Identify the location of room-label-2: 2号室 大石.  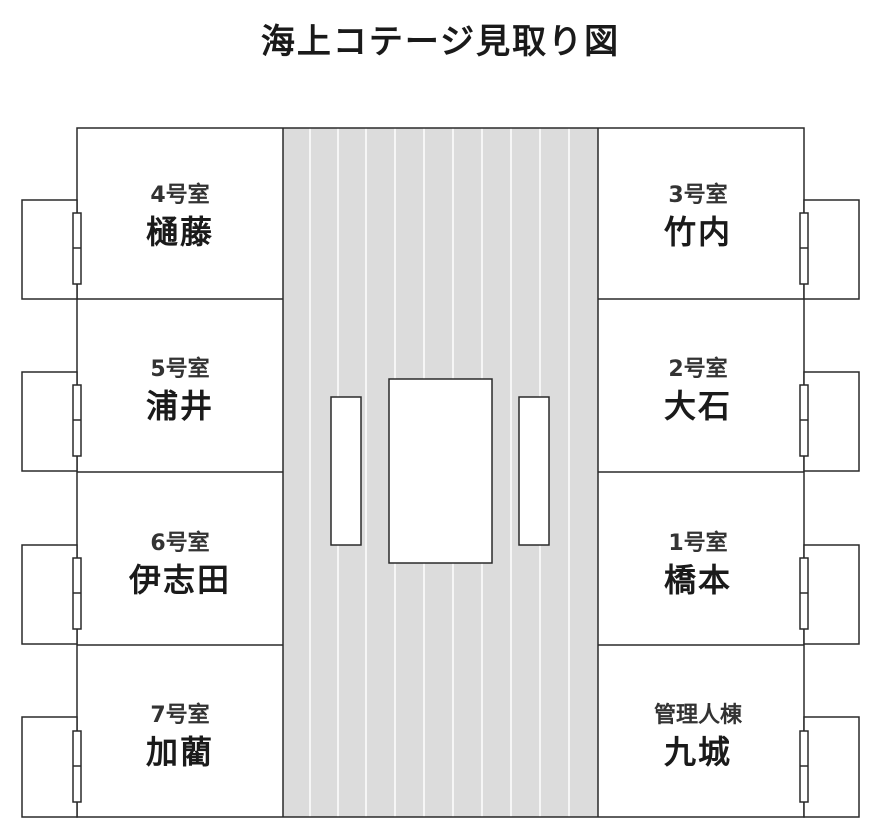
(698, 392).